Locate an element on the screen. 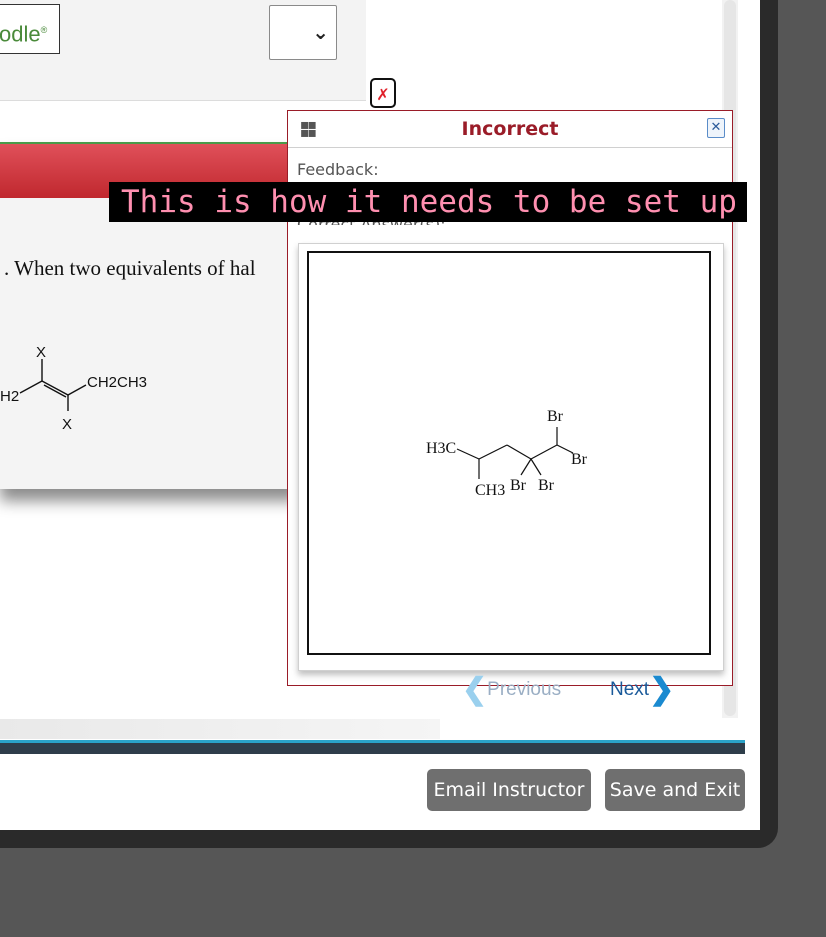 This screenshot has height=937, width=826. popup-title: Incorrect is located at coordinates (510, 129).